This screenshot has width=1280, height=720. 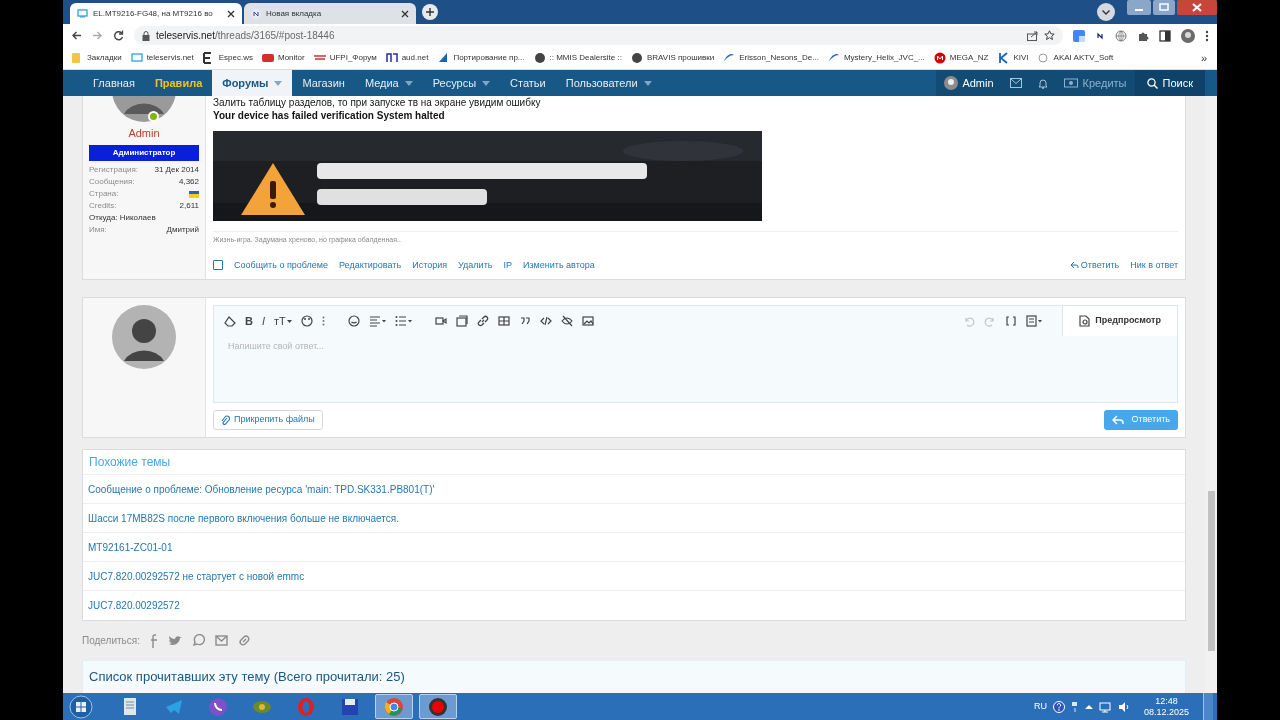 I want to click on help-icon, so click(x=1058, y=706).